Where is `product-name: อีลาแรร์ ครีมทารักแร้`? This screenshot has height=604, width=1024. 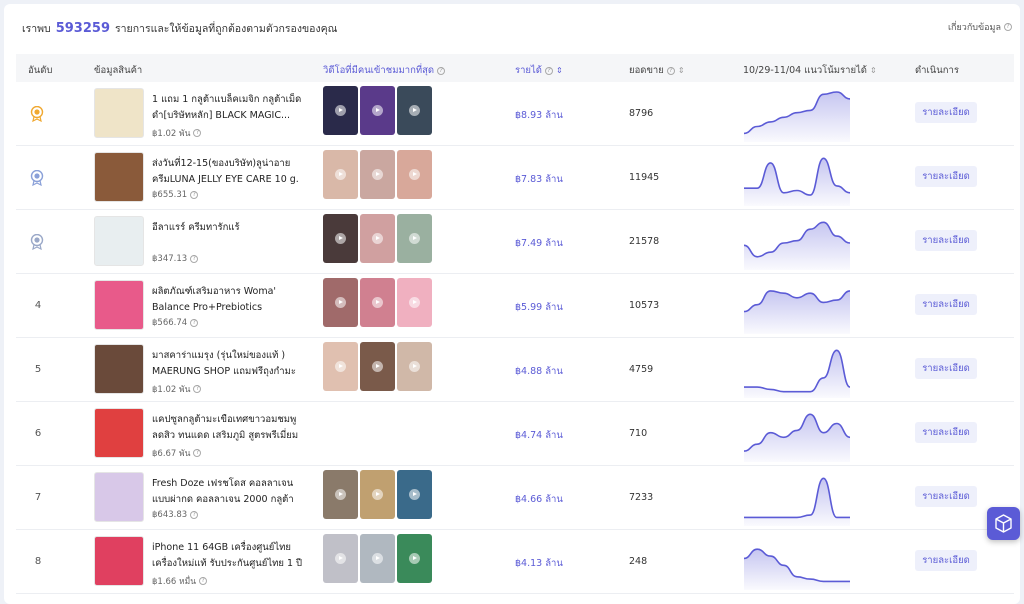 product-name: อีลาแรร์ ครีมทารักแร้ is located at coordinates (229, 236).